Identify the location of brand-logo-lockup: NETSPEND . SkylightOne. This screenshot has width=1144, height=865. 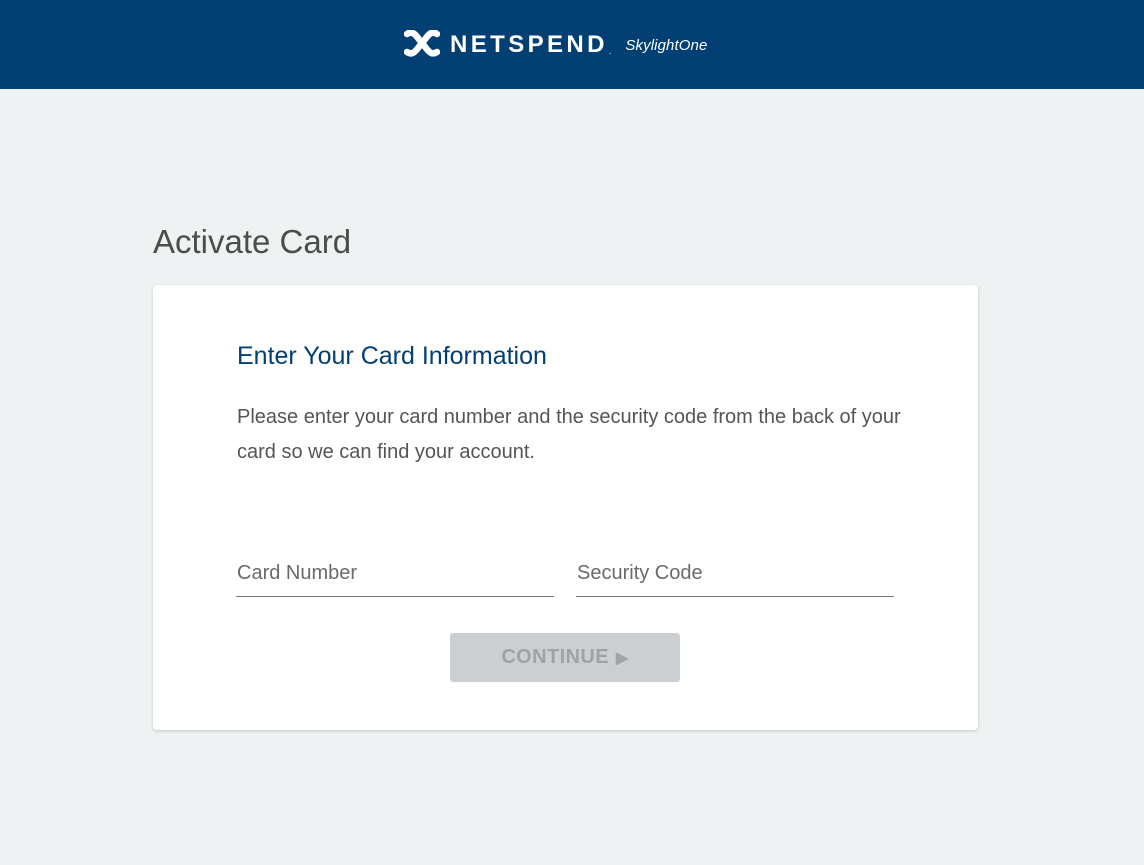
(555, 45).